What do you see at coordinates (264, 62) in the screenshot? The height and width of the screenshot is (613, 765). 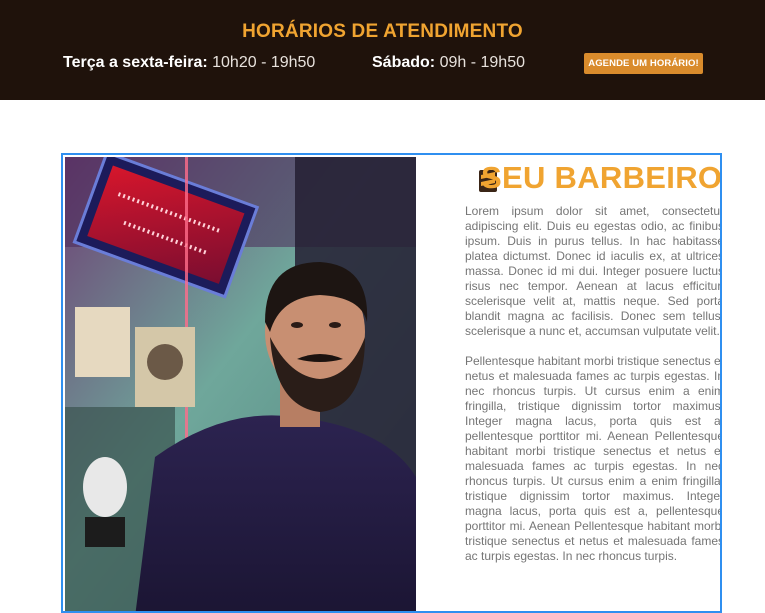 I see `weekday-hours-value: 10h20 - 19h50` at bounding box center [264, 62].